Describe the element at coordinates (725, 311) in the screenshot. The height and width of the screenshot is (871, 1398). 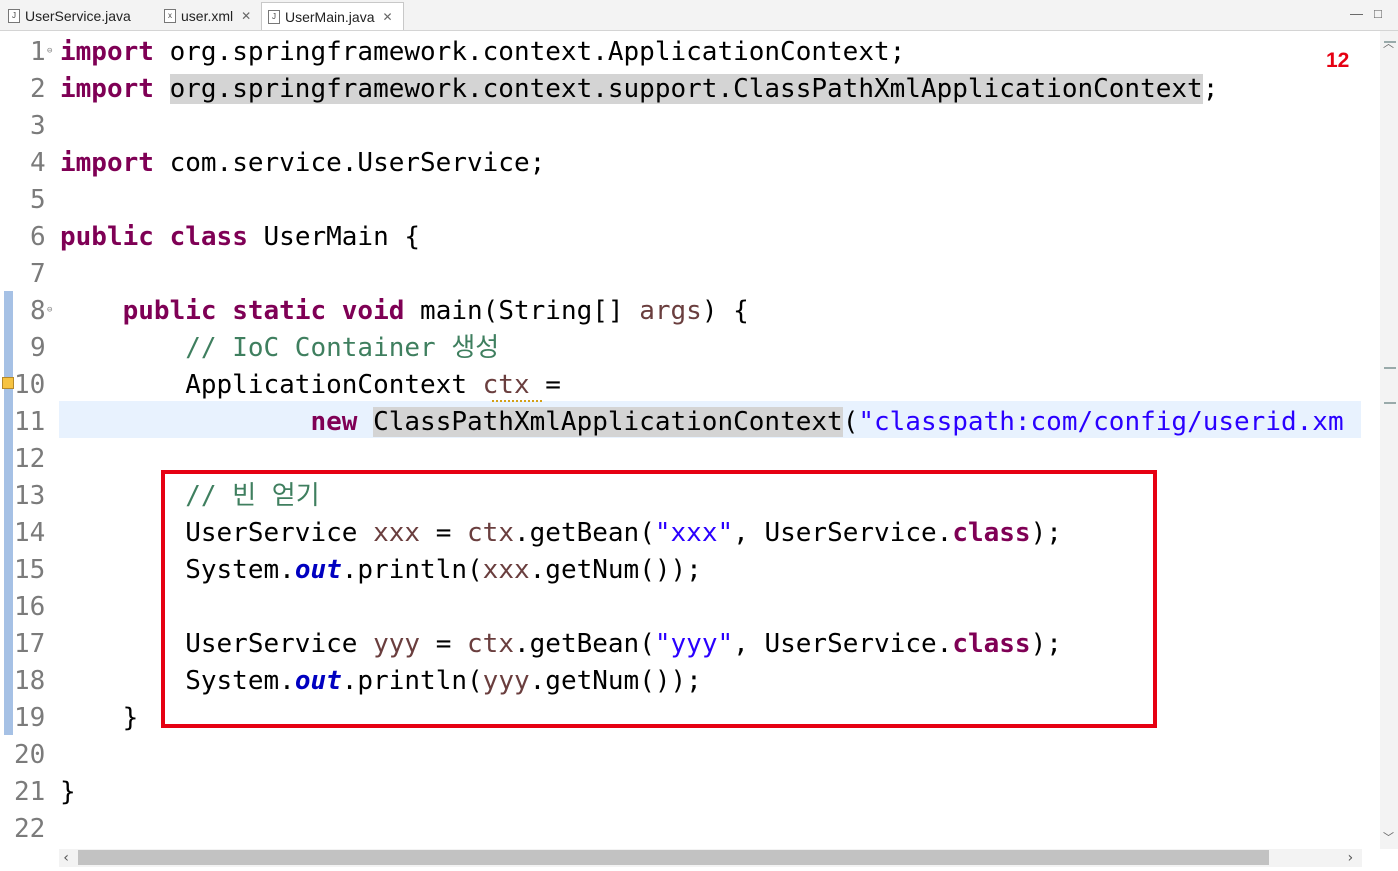
I see `code-token: ) {` at that location.